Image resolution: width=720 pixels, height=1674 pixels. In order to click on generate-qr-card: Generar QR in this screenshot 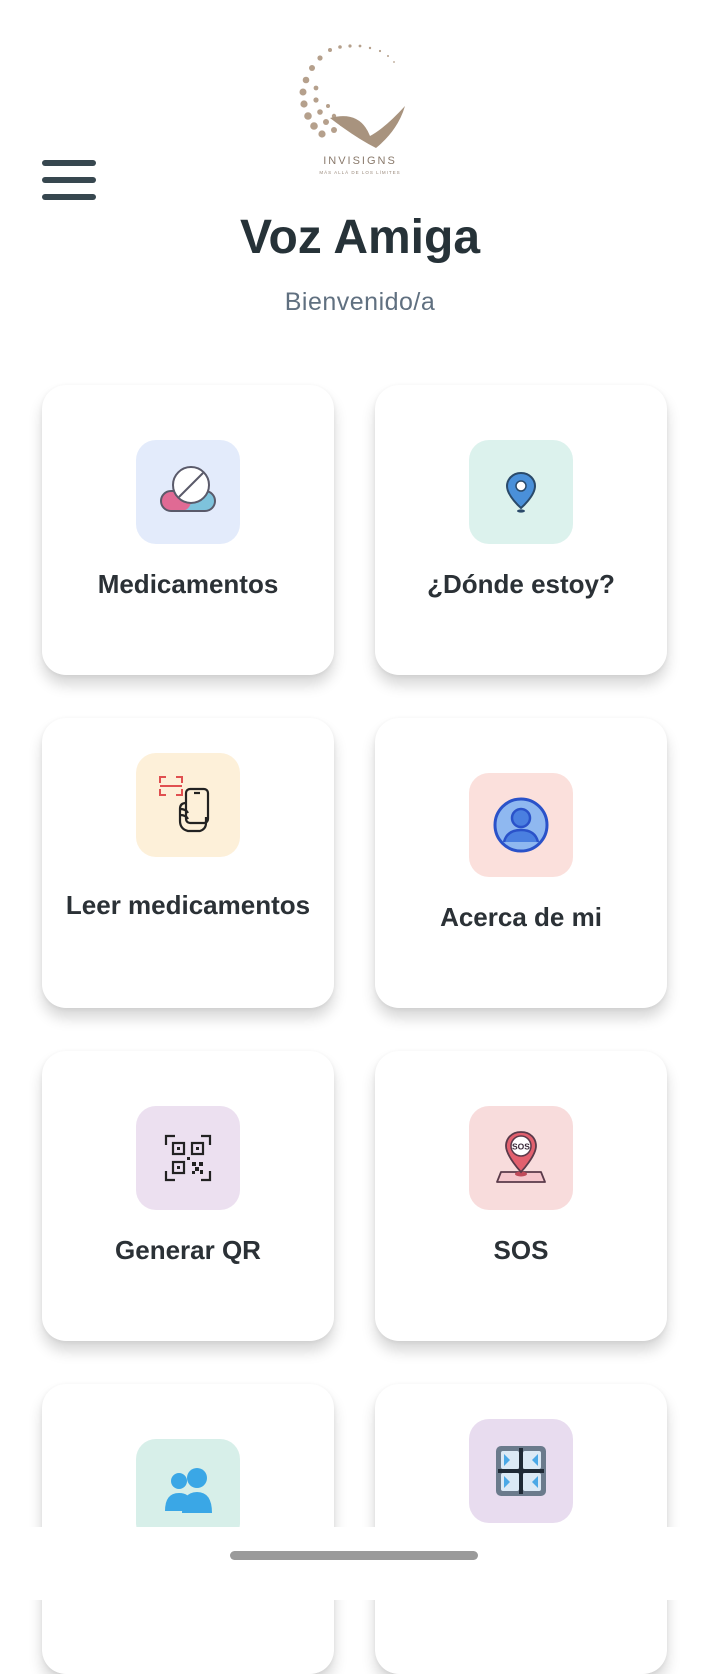, I will do `click(188, 1196)`.